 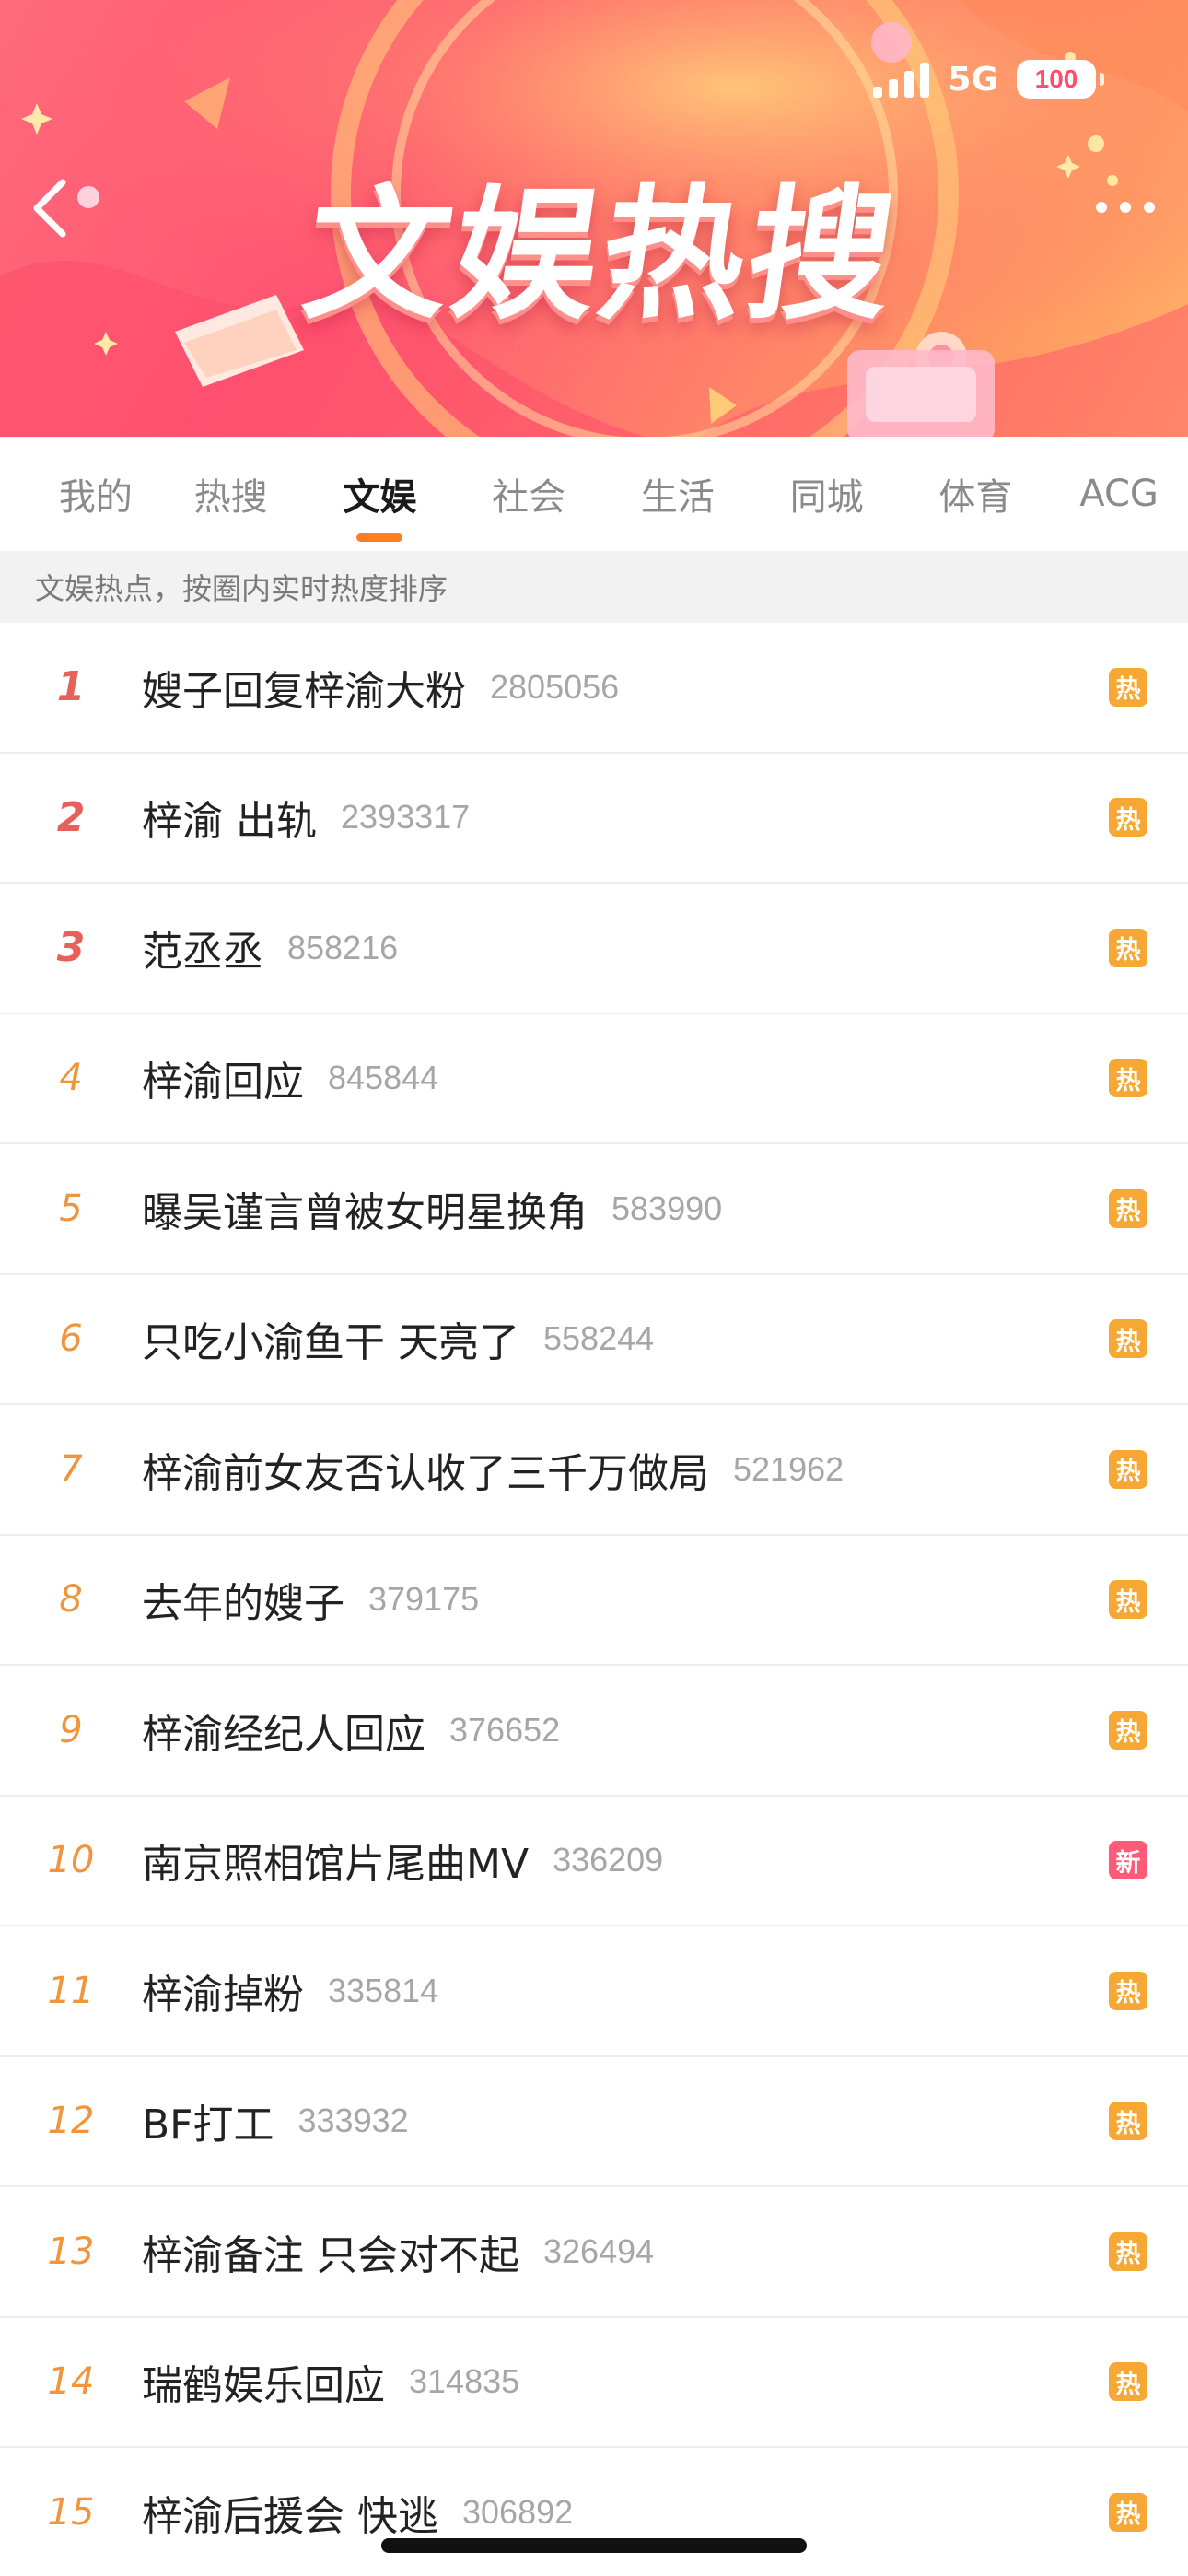 I want to click on heat-value: 379175, so click(x=424, y=1599).